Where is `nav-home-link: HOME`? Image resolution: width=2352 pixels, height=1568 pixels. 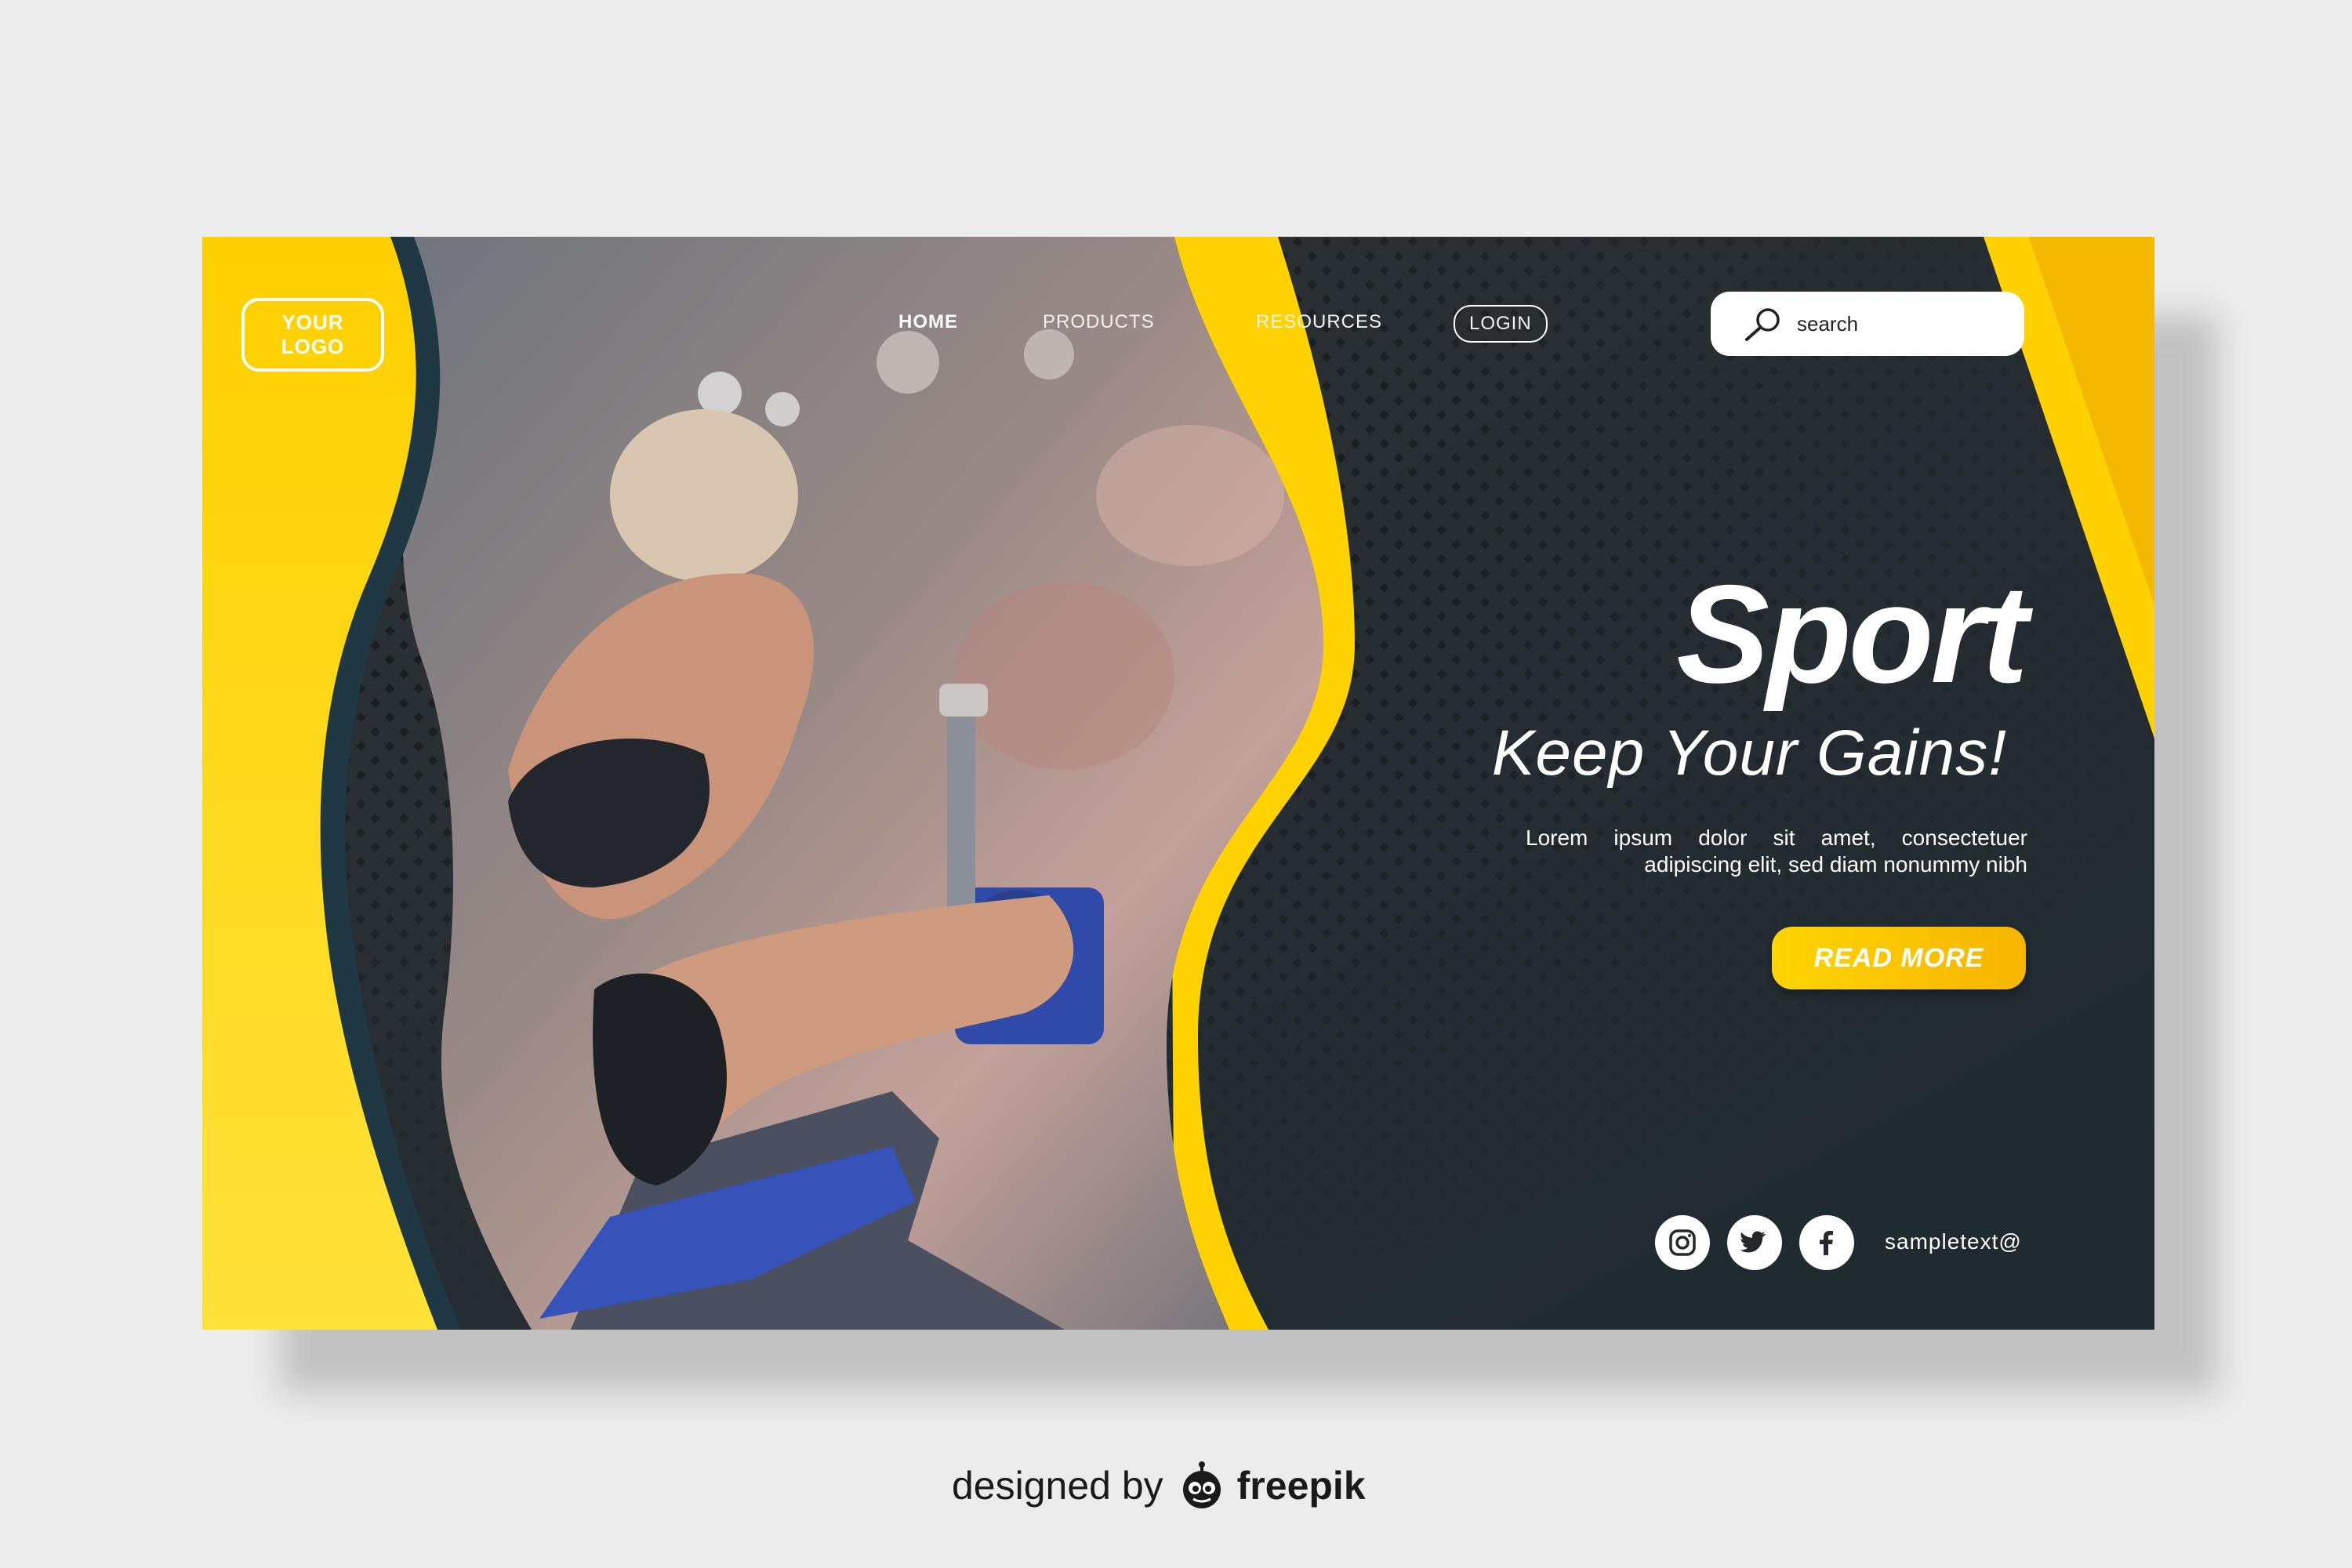
nav-home-link: HOME is located at coordinates (928, 322).